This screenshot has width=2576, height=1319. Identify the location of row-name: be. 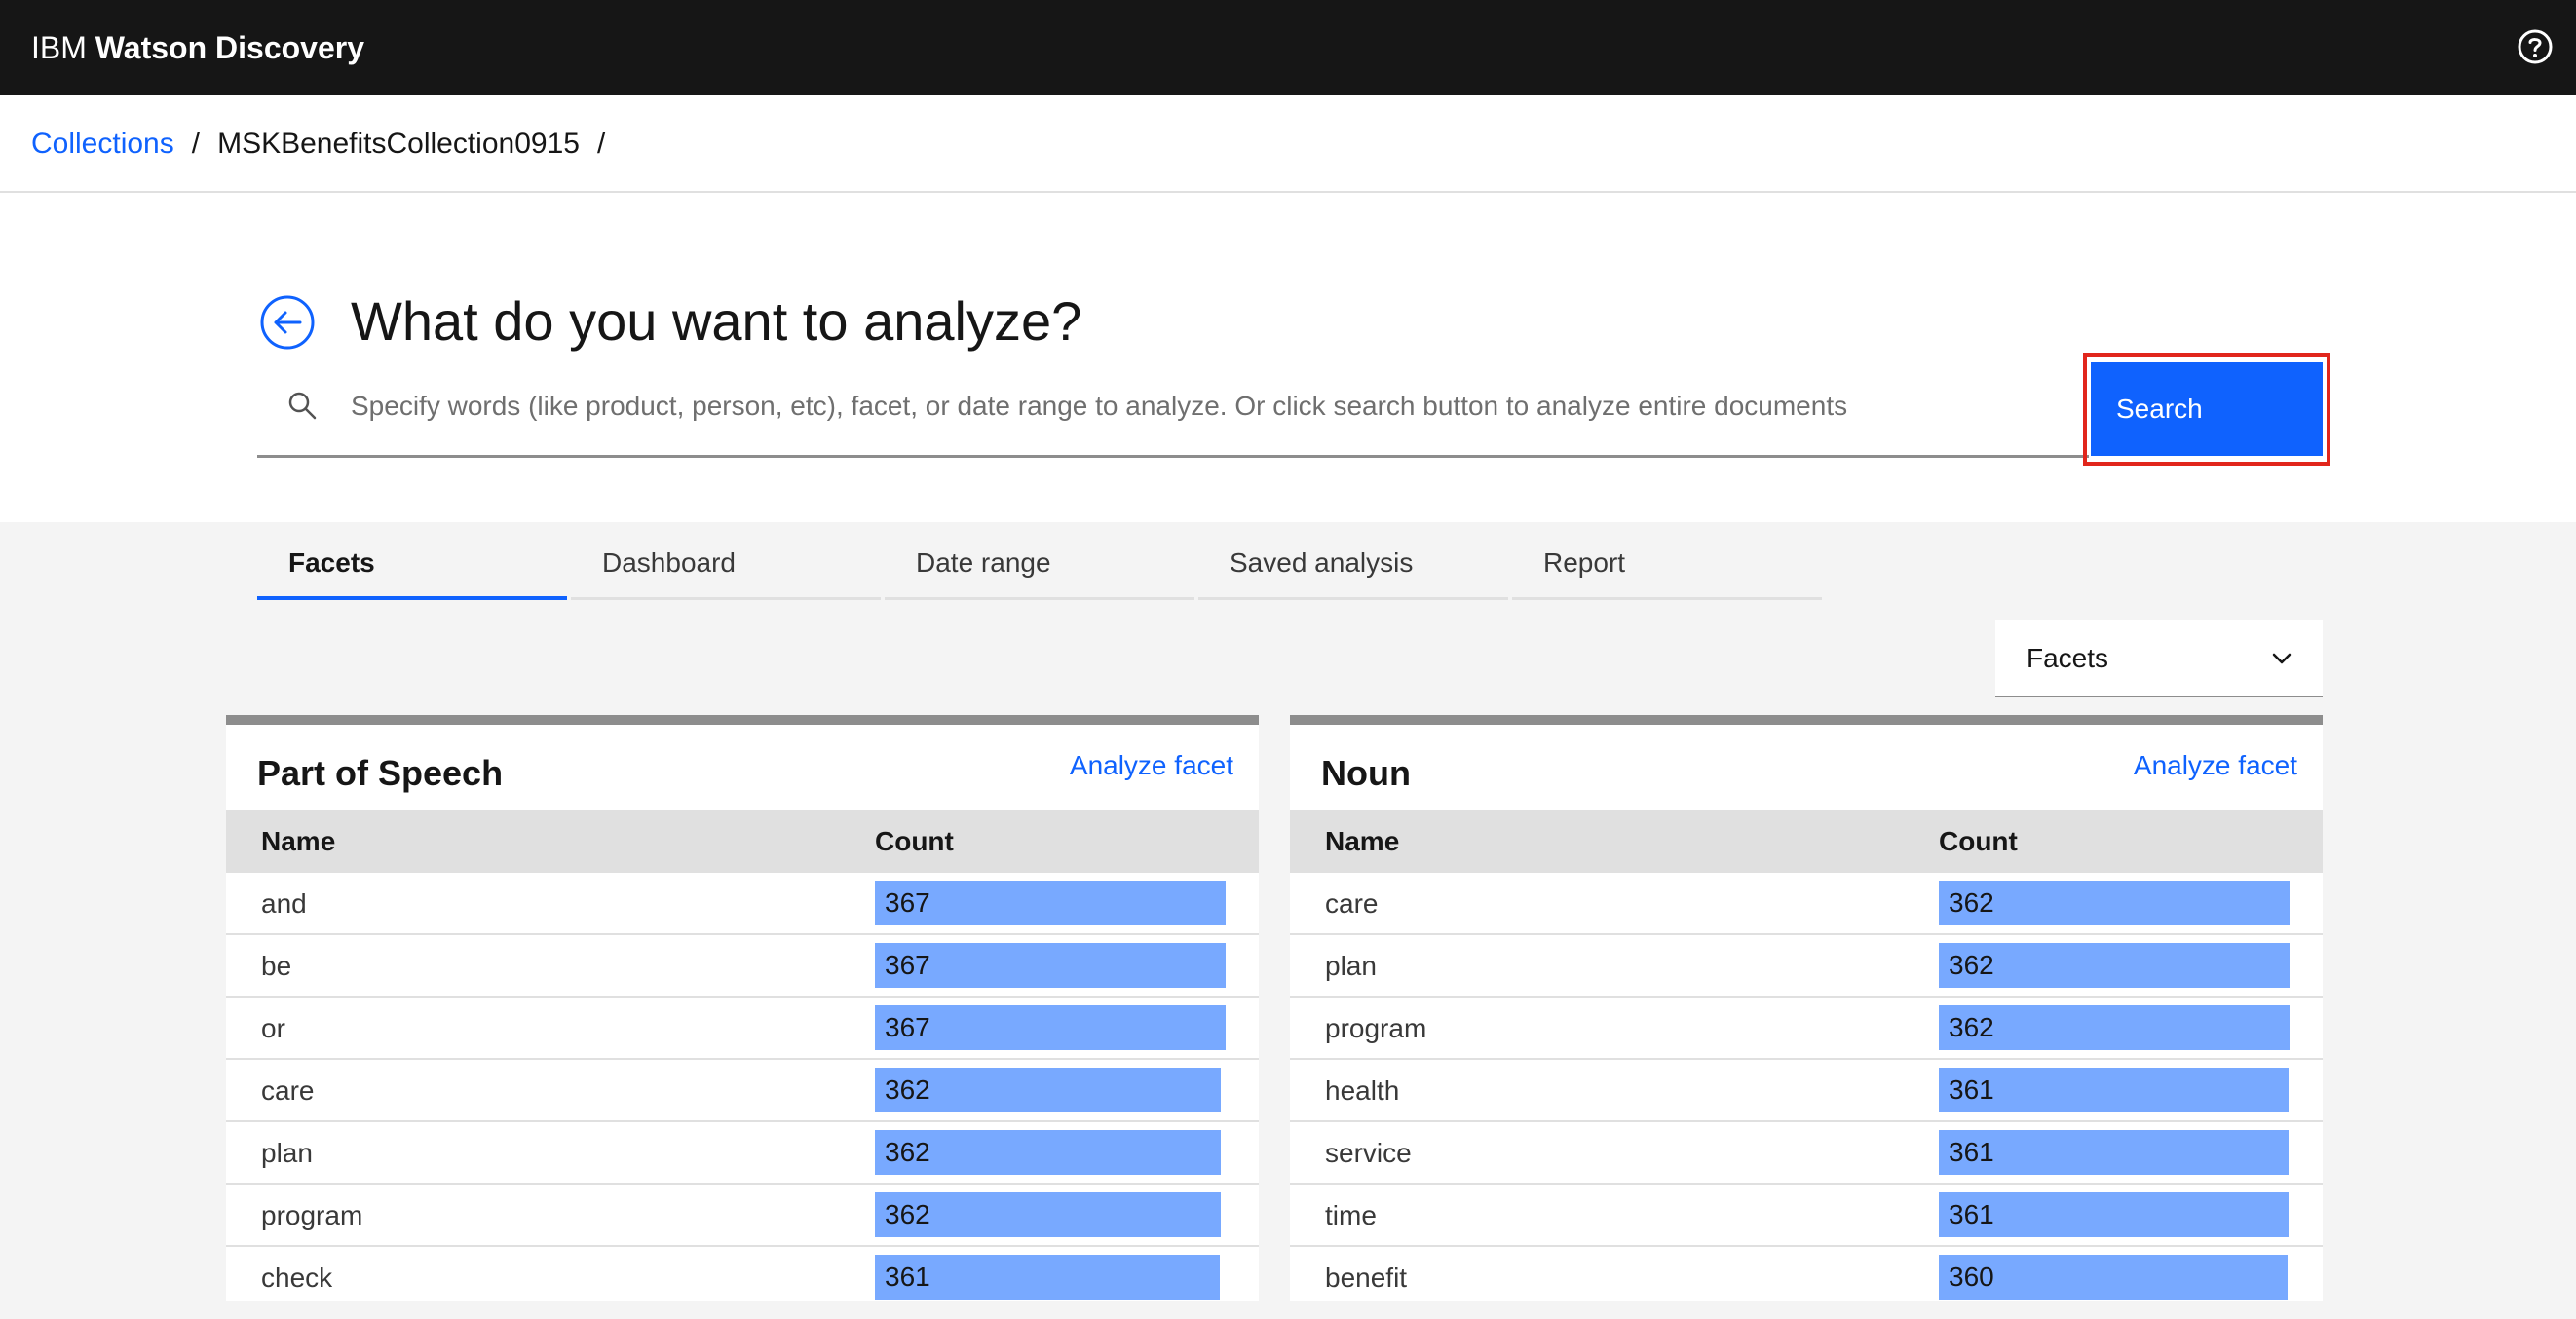
(276, 966).